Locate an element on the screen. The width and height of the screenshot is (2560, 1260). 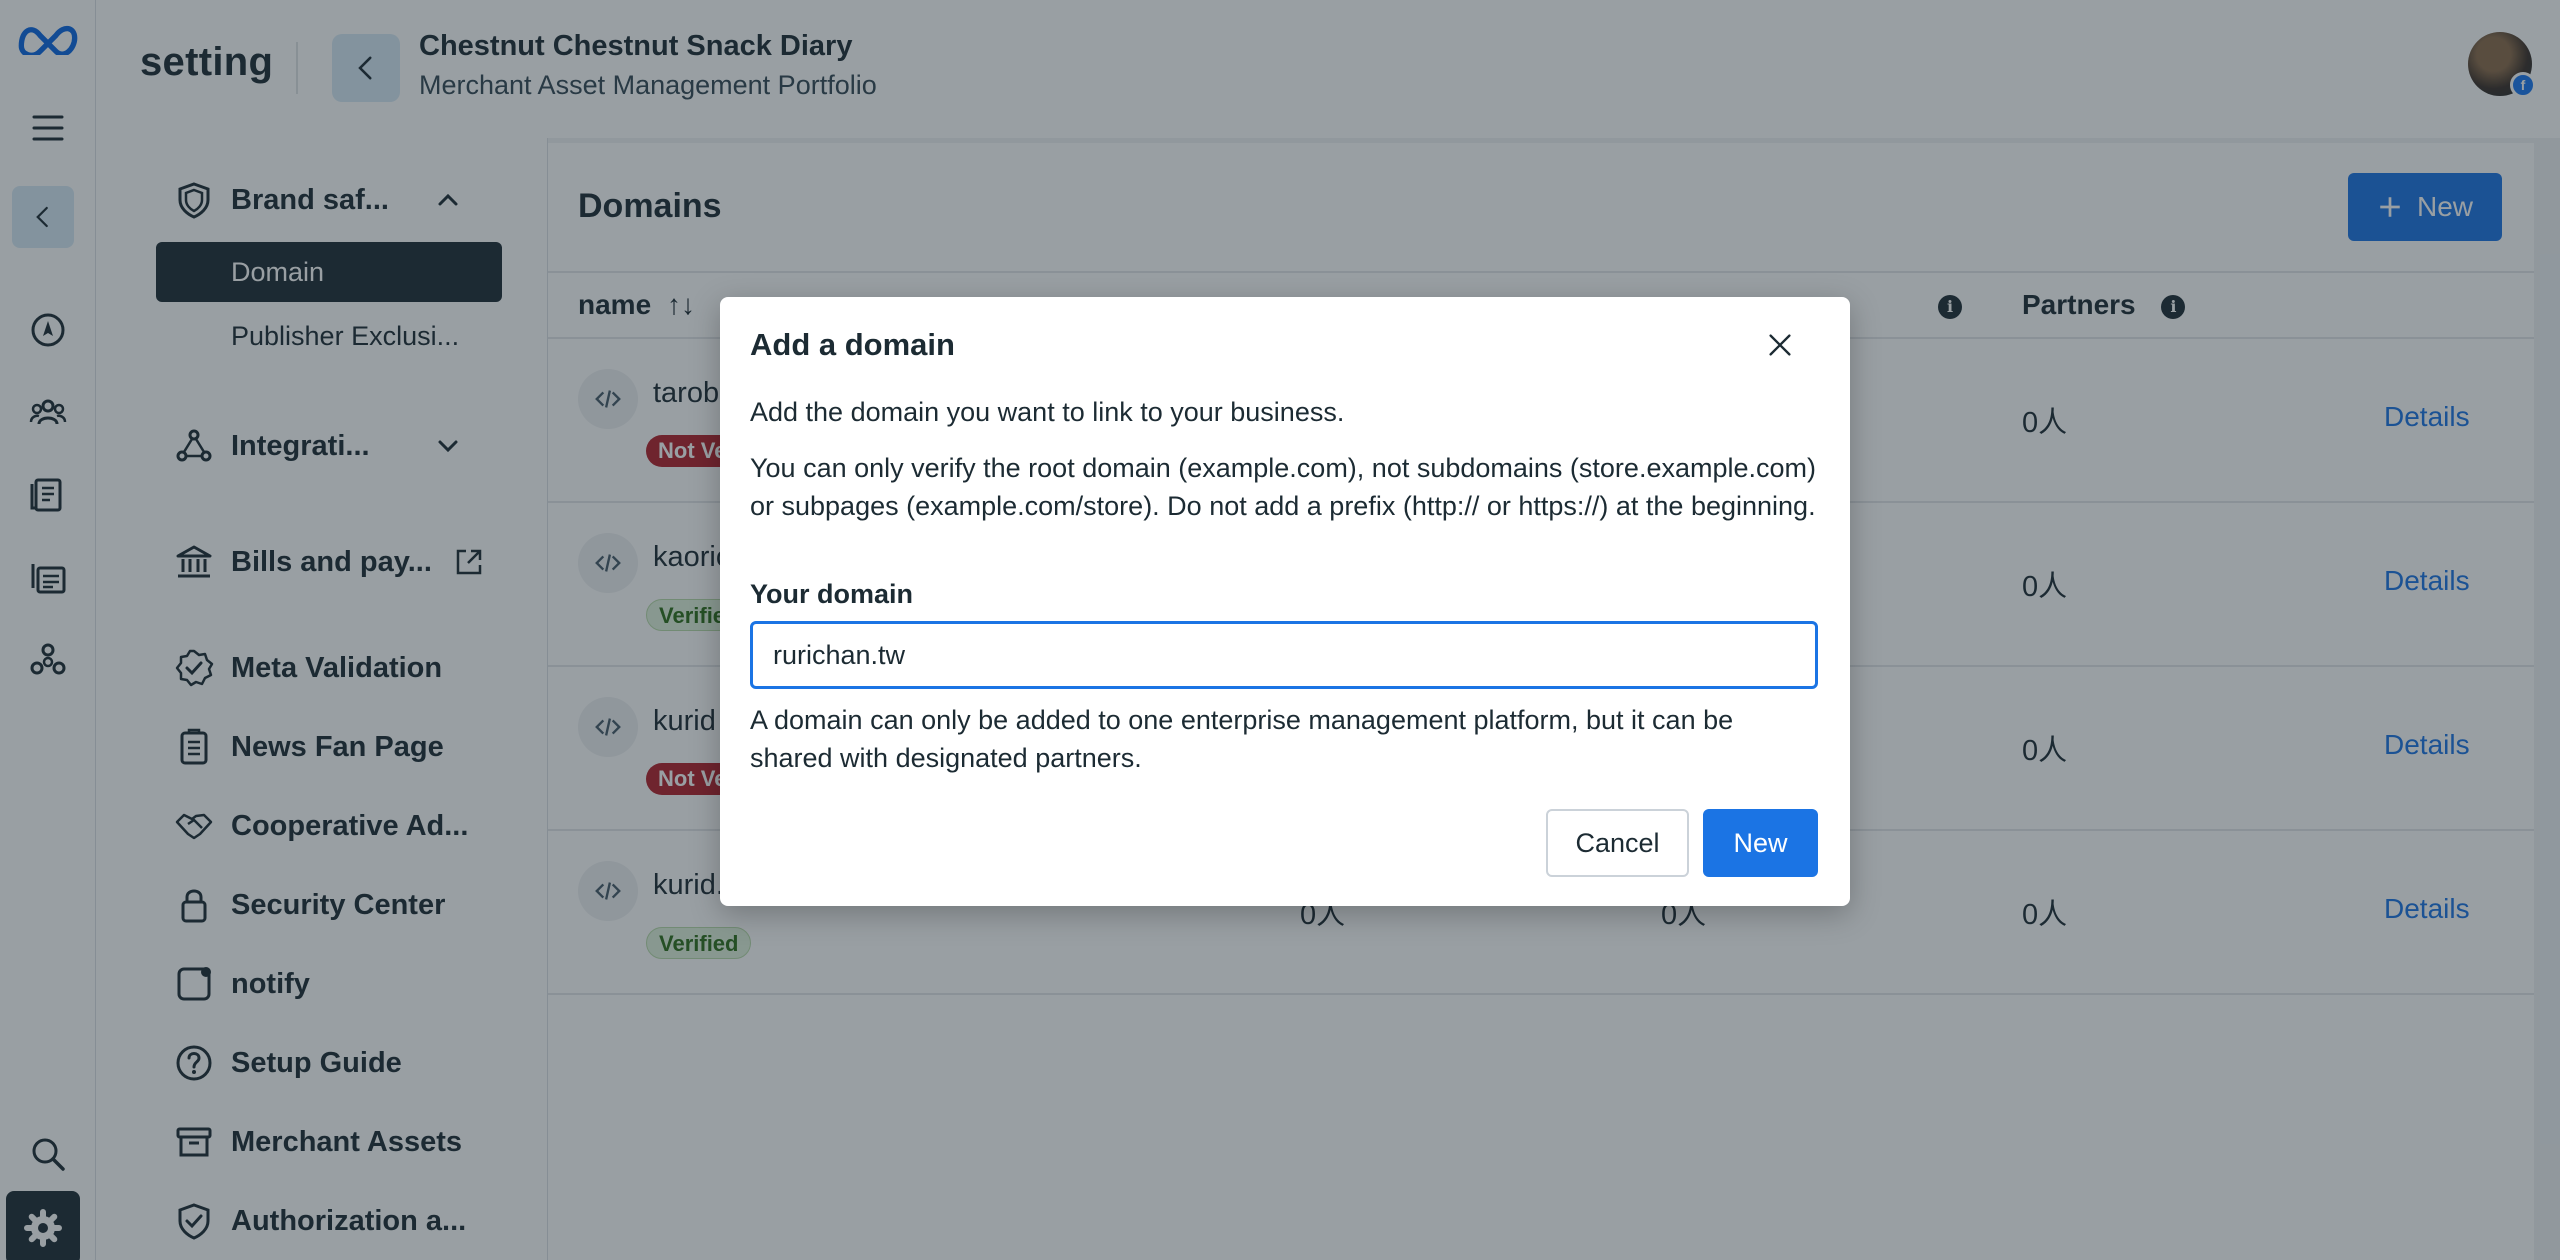
domain-input is located at coordinates (1284, 655).